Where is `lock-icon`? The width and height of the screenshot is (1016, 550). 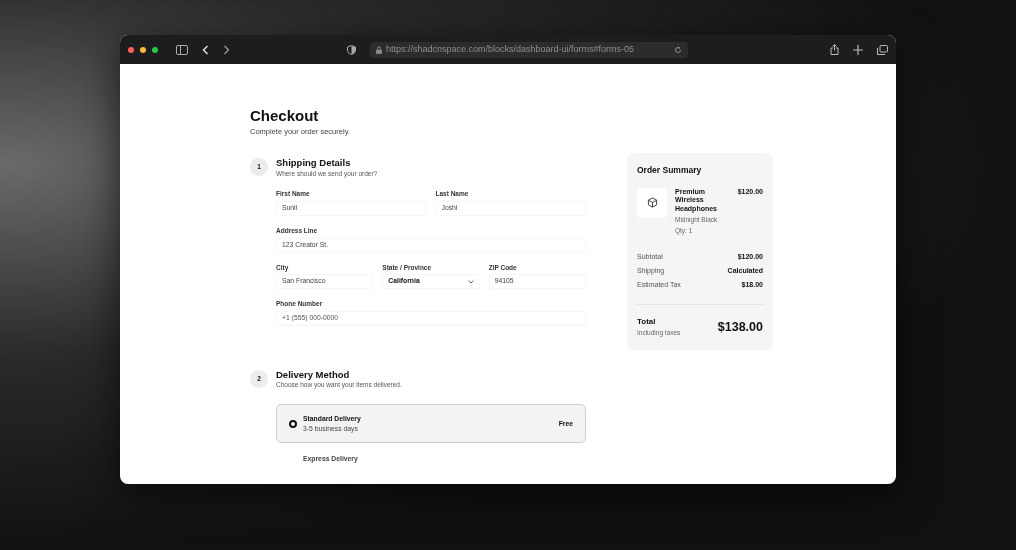
lock-icon is located at coordinates (379, 49).